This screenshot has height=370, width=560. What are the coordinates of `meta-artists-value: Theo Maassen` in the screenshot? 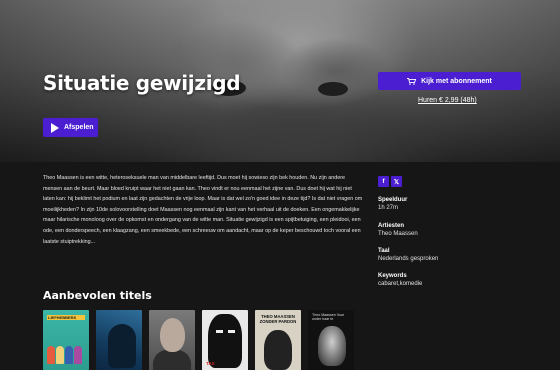 It's located at (398, 234).